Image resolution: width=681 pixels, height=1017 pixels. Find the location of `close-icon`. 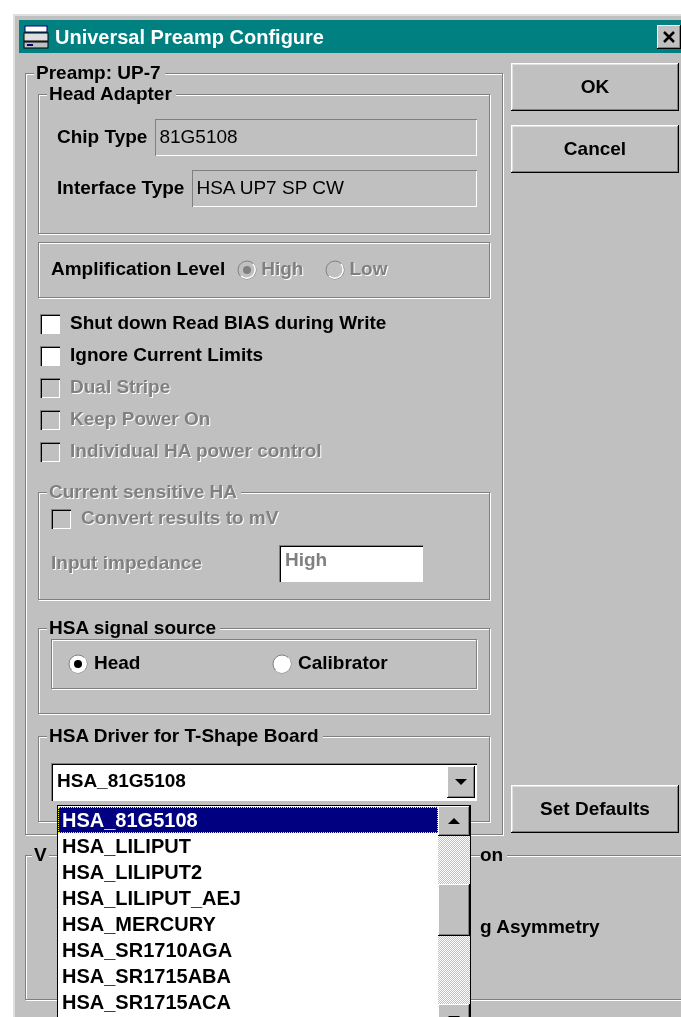

close-icon is located at coordinates (669, 36).